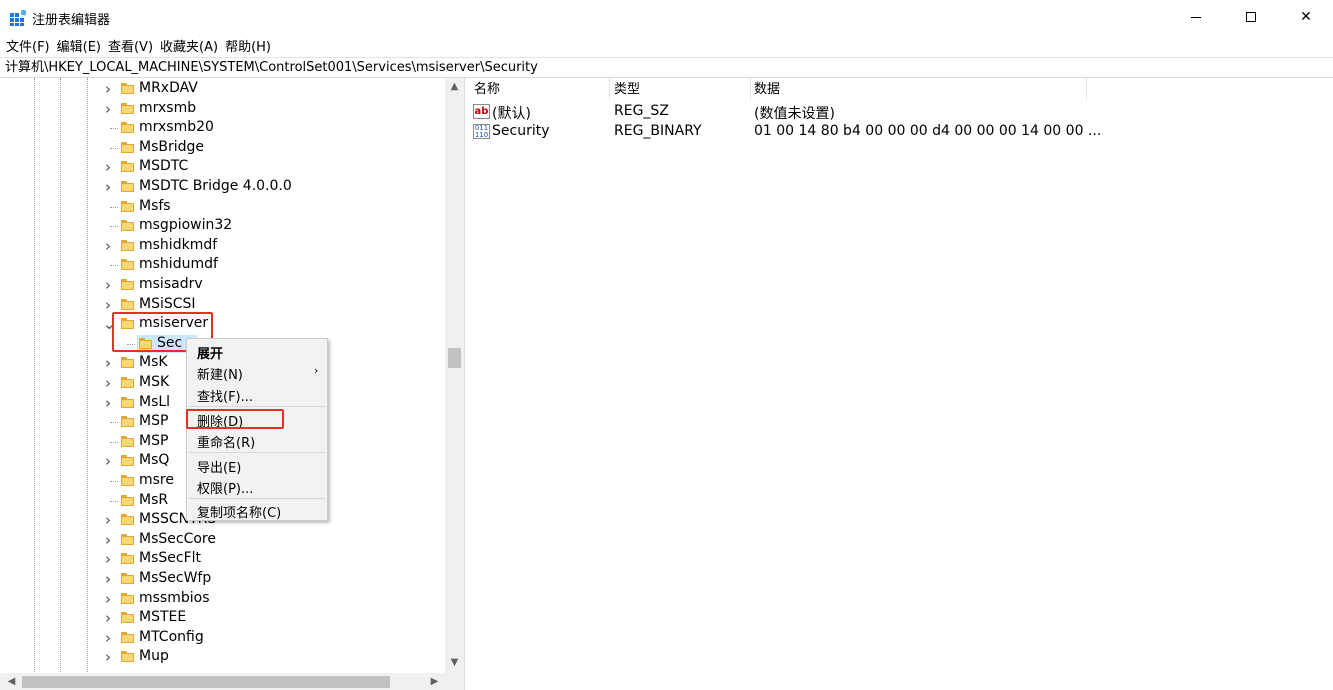 Image resolution: width=1333 pixels, height=690 pixels. I want to click on column-header-type: 类型, so click(625, 89).